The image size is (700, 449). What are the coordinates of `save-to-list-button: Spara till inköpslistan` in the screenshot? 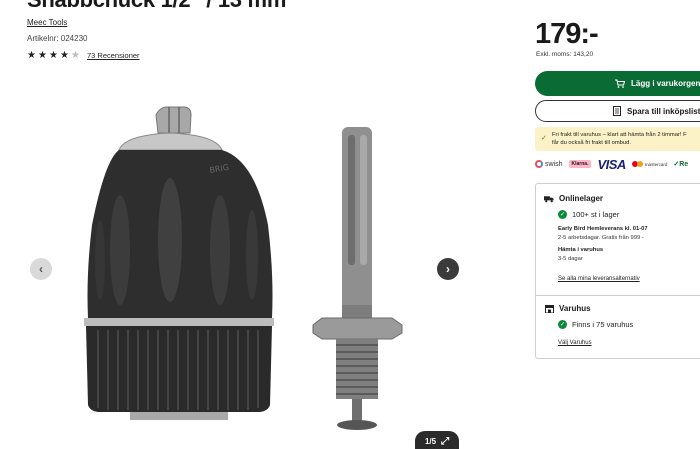 It's located at (617, 111).